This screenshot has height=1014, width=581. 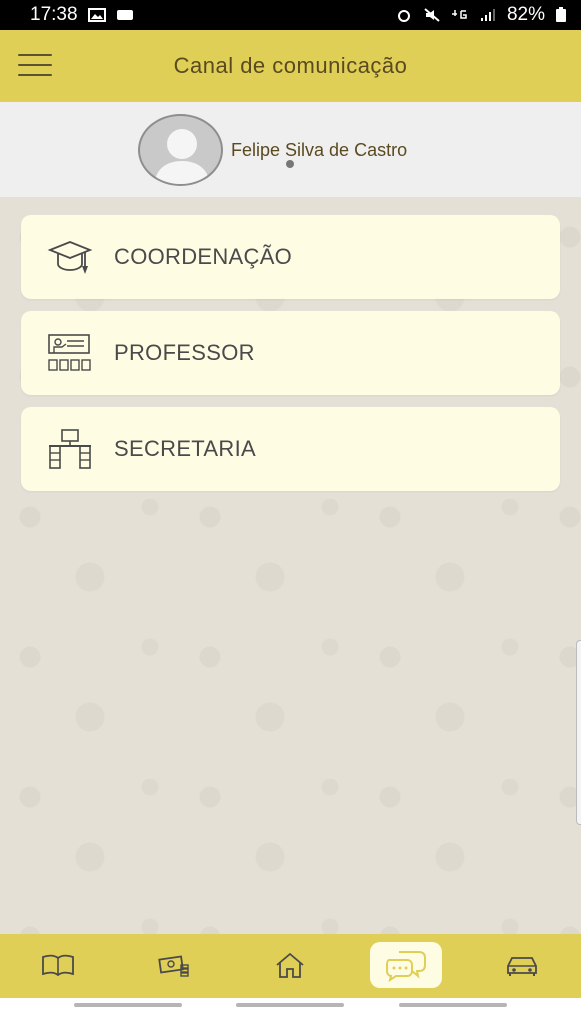 What do you see at coordinates (290, 449) in the screenshot?
I see `secretaria-card: SECRETARIA` at bounding box center [290, 449].